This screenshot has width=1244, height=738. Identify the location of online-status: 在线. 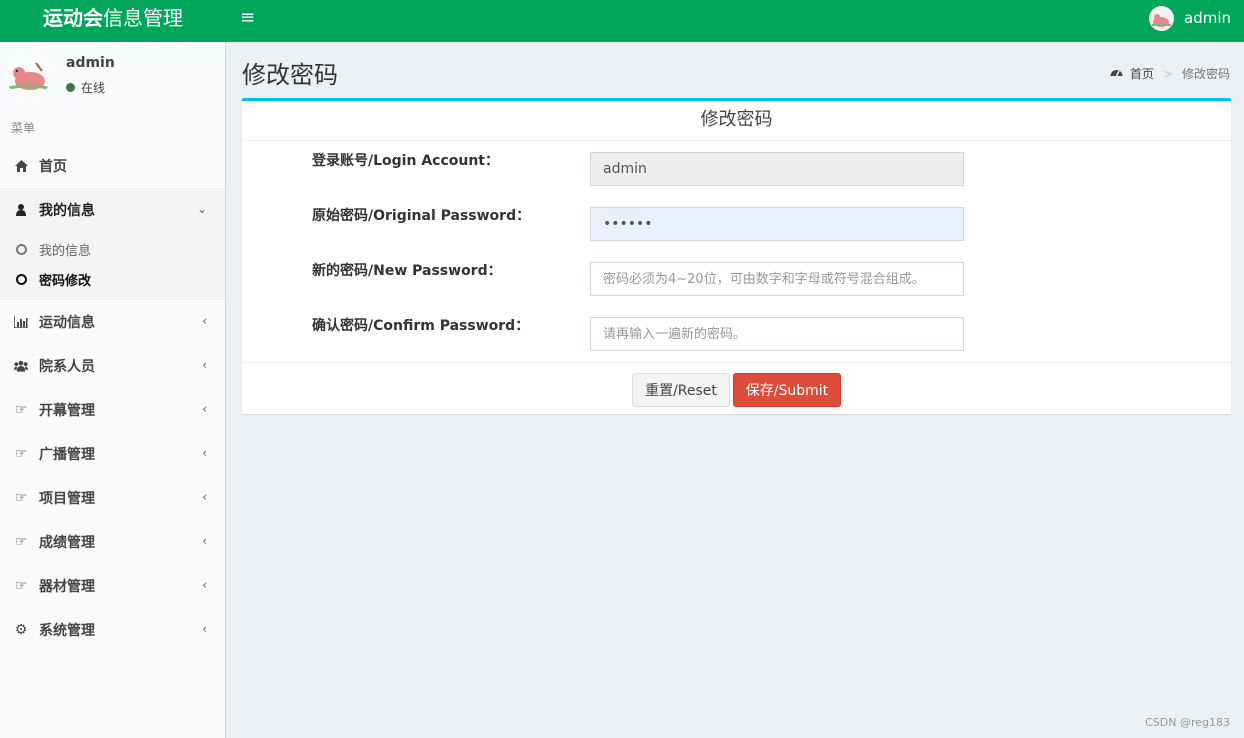
(85, 87).